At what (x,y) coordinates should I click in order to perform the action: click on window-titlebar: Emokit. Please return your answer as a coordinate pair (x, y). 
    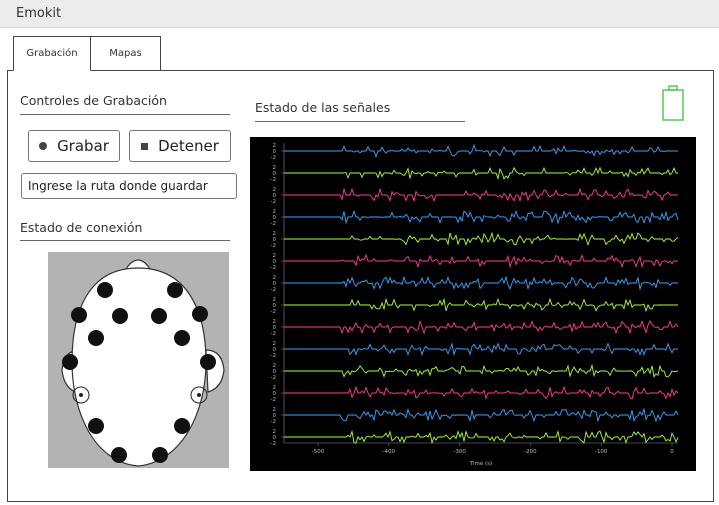
    Looking at the image, I should click on (359, 14).